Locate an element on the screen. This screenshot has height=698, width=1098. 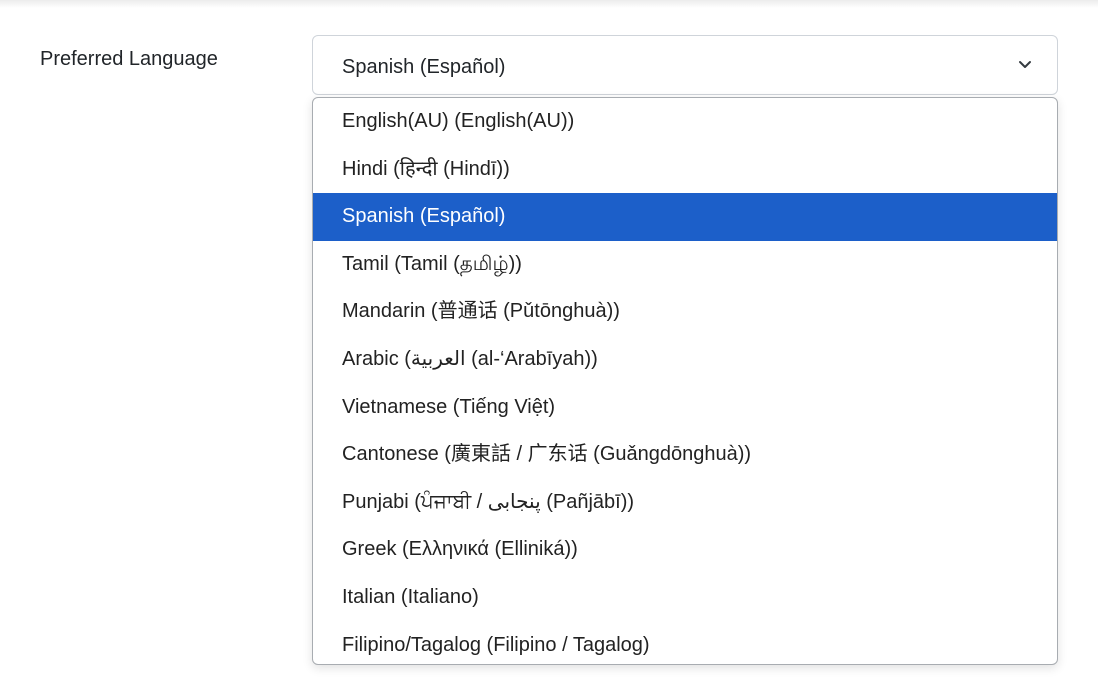
option-italian: Italian (Italiano) is located at coordinates (685, 598).